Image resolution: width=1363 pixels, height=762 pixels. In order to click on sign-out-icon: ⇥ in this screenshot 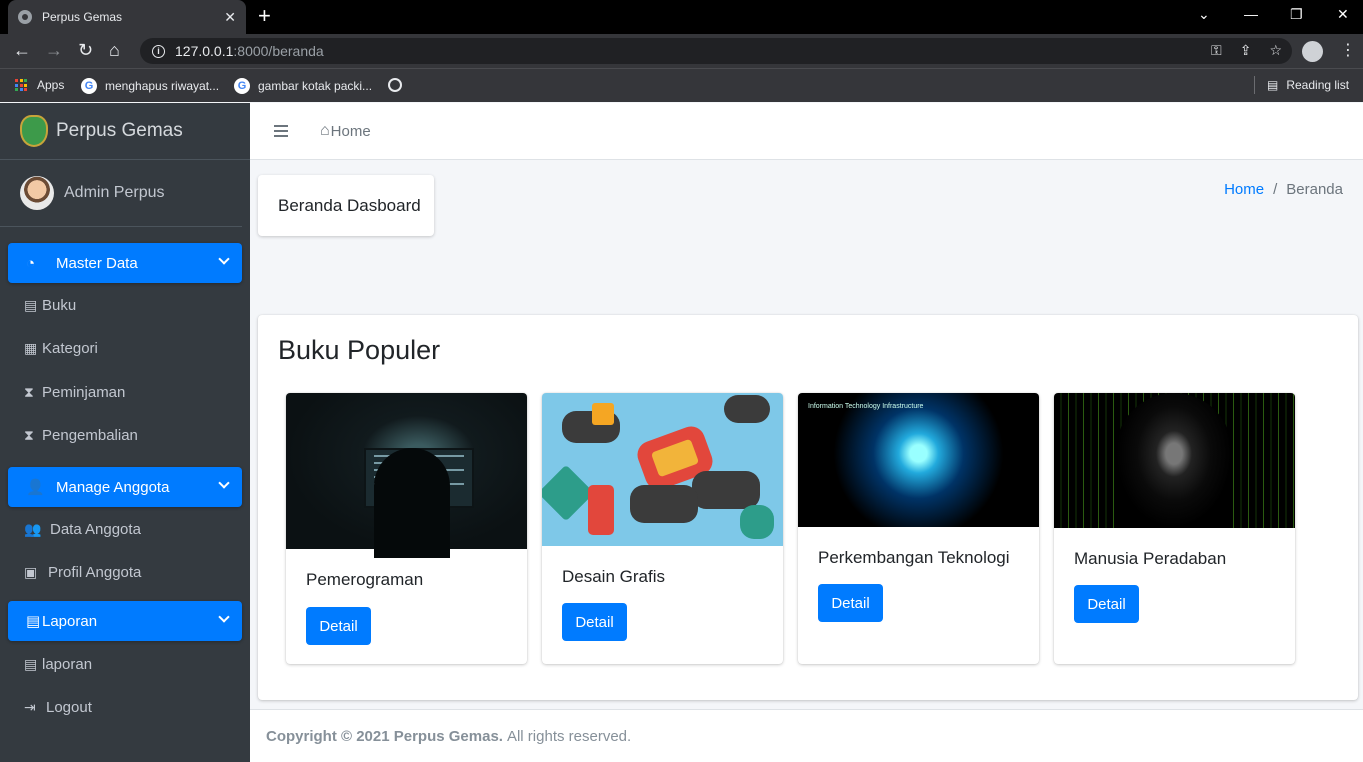, I will do `click(30, 707)`.